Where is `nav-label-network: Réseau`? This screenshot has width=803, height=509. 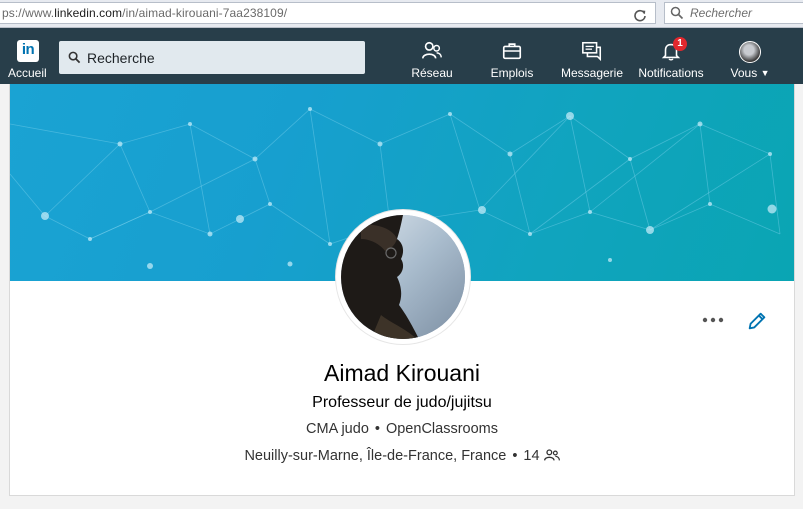 nav-label-network: Réseau is located at coordinates (432, 73).